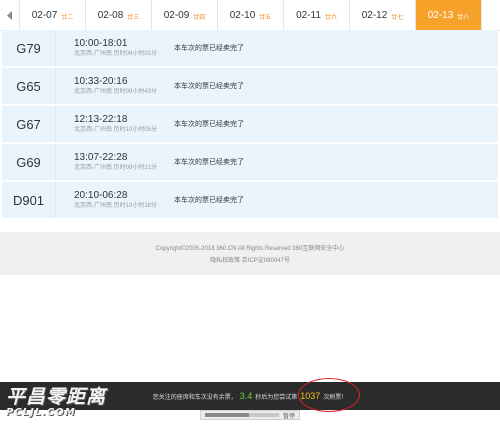 Image resolution: width=500 pixels, height=427 pixels. Describe the element at coordinates (44, 15) in the screenshot. I see `date-label: 02-07` at that location.